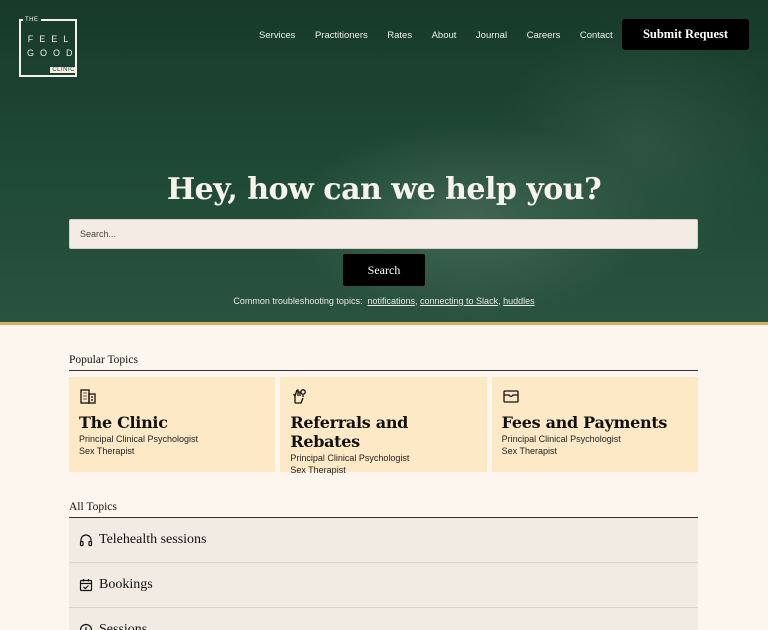  What do you see at coordinates (383, 509) in the screenshot?
I see `all-topics-heading: All Topics` at bounding box center [383, 509].